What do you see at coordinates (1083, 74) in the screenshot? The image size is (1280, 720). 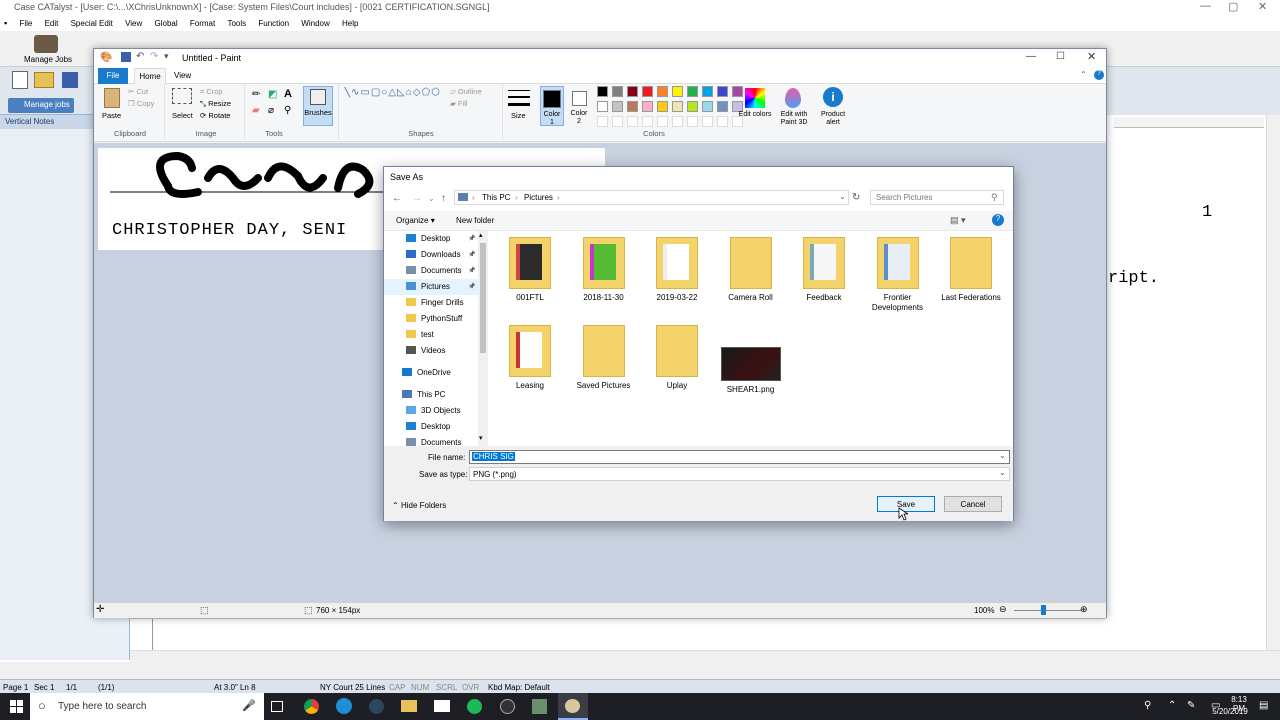 I see `collapse-ribbon-icon: ⌃` at bounding box center [1083, 74].